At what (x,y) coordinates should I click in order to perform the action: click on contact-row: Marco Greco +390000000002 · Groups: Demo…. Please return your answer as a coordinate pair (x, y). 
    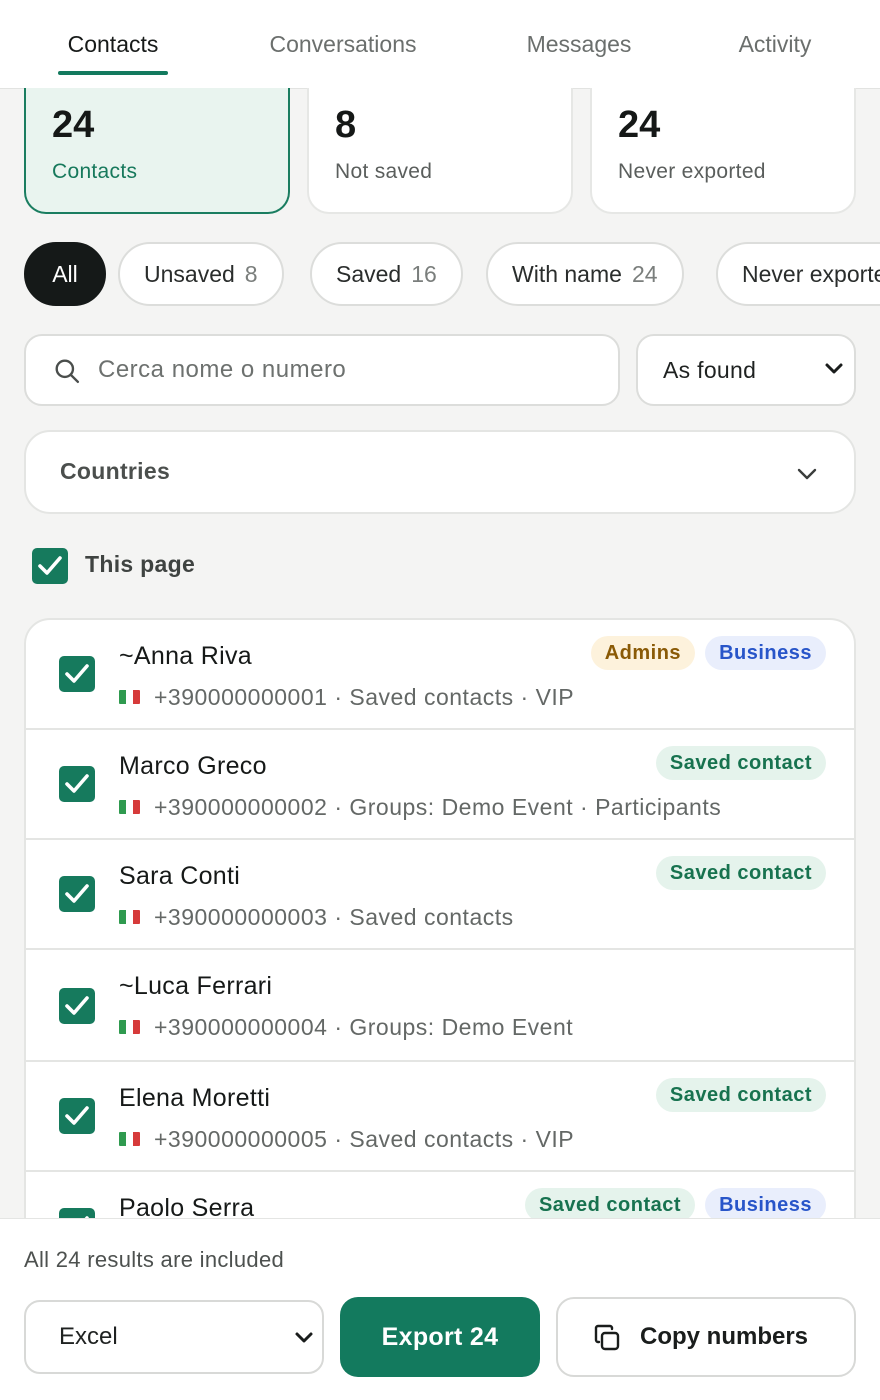
    Looking at the image, I should click on (440, 785).